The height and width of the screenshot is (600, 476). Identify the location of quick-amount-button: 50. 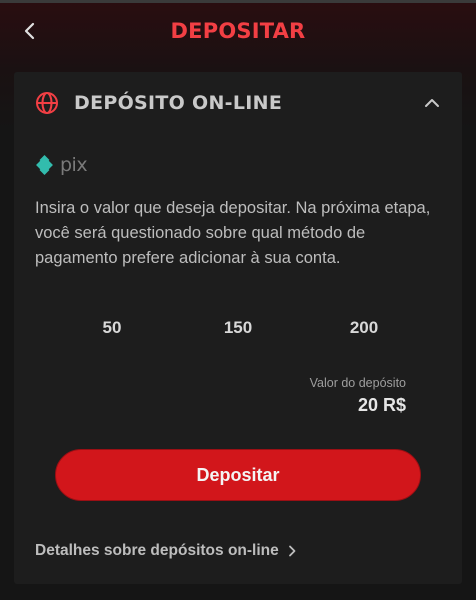
(112, 328).